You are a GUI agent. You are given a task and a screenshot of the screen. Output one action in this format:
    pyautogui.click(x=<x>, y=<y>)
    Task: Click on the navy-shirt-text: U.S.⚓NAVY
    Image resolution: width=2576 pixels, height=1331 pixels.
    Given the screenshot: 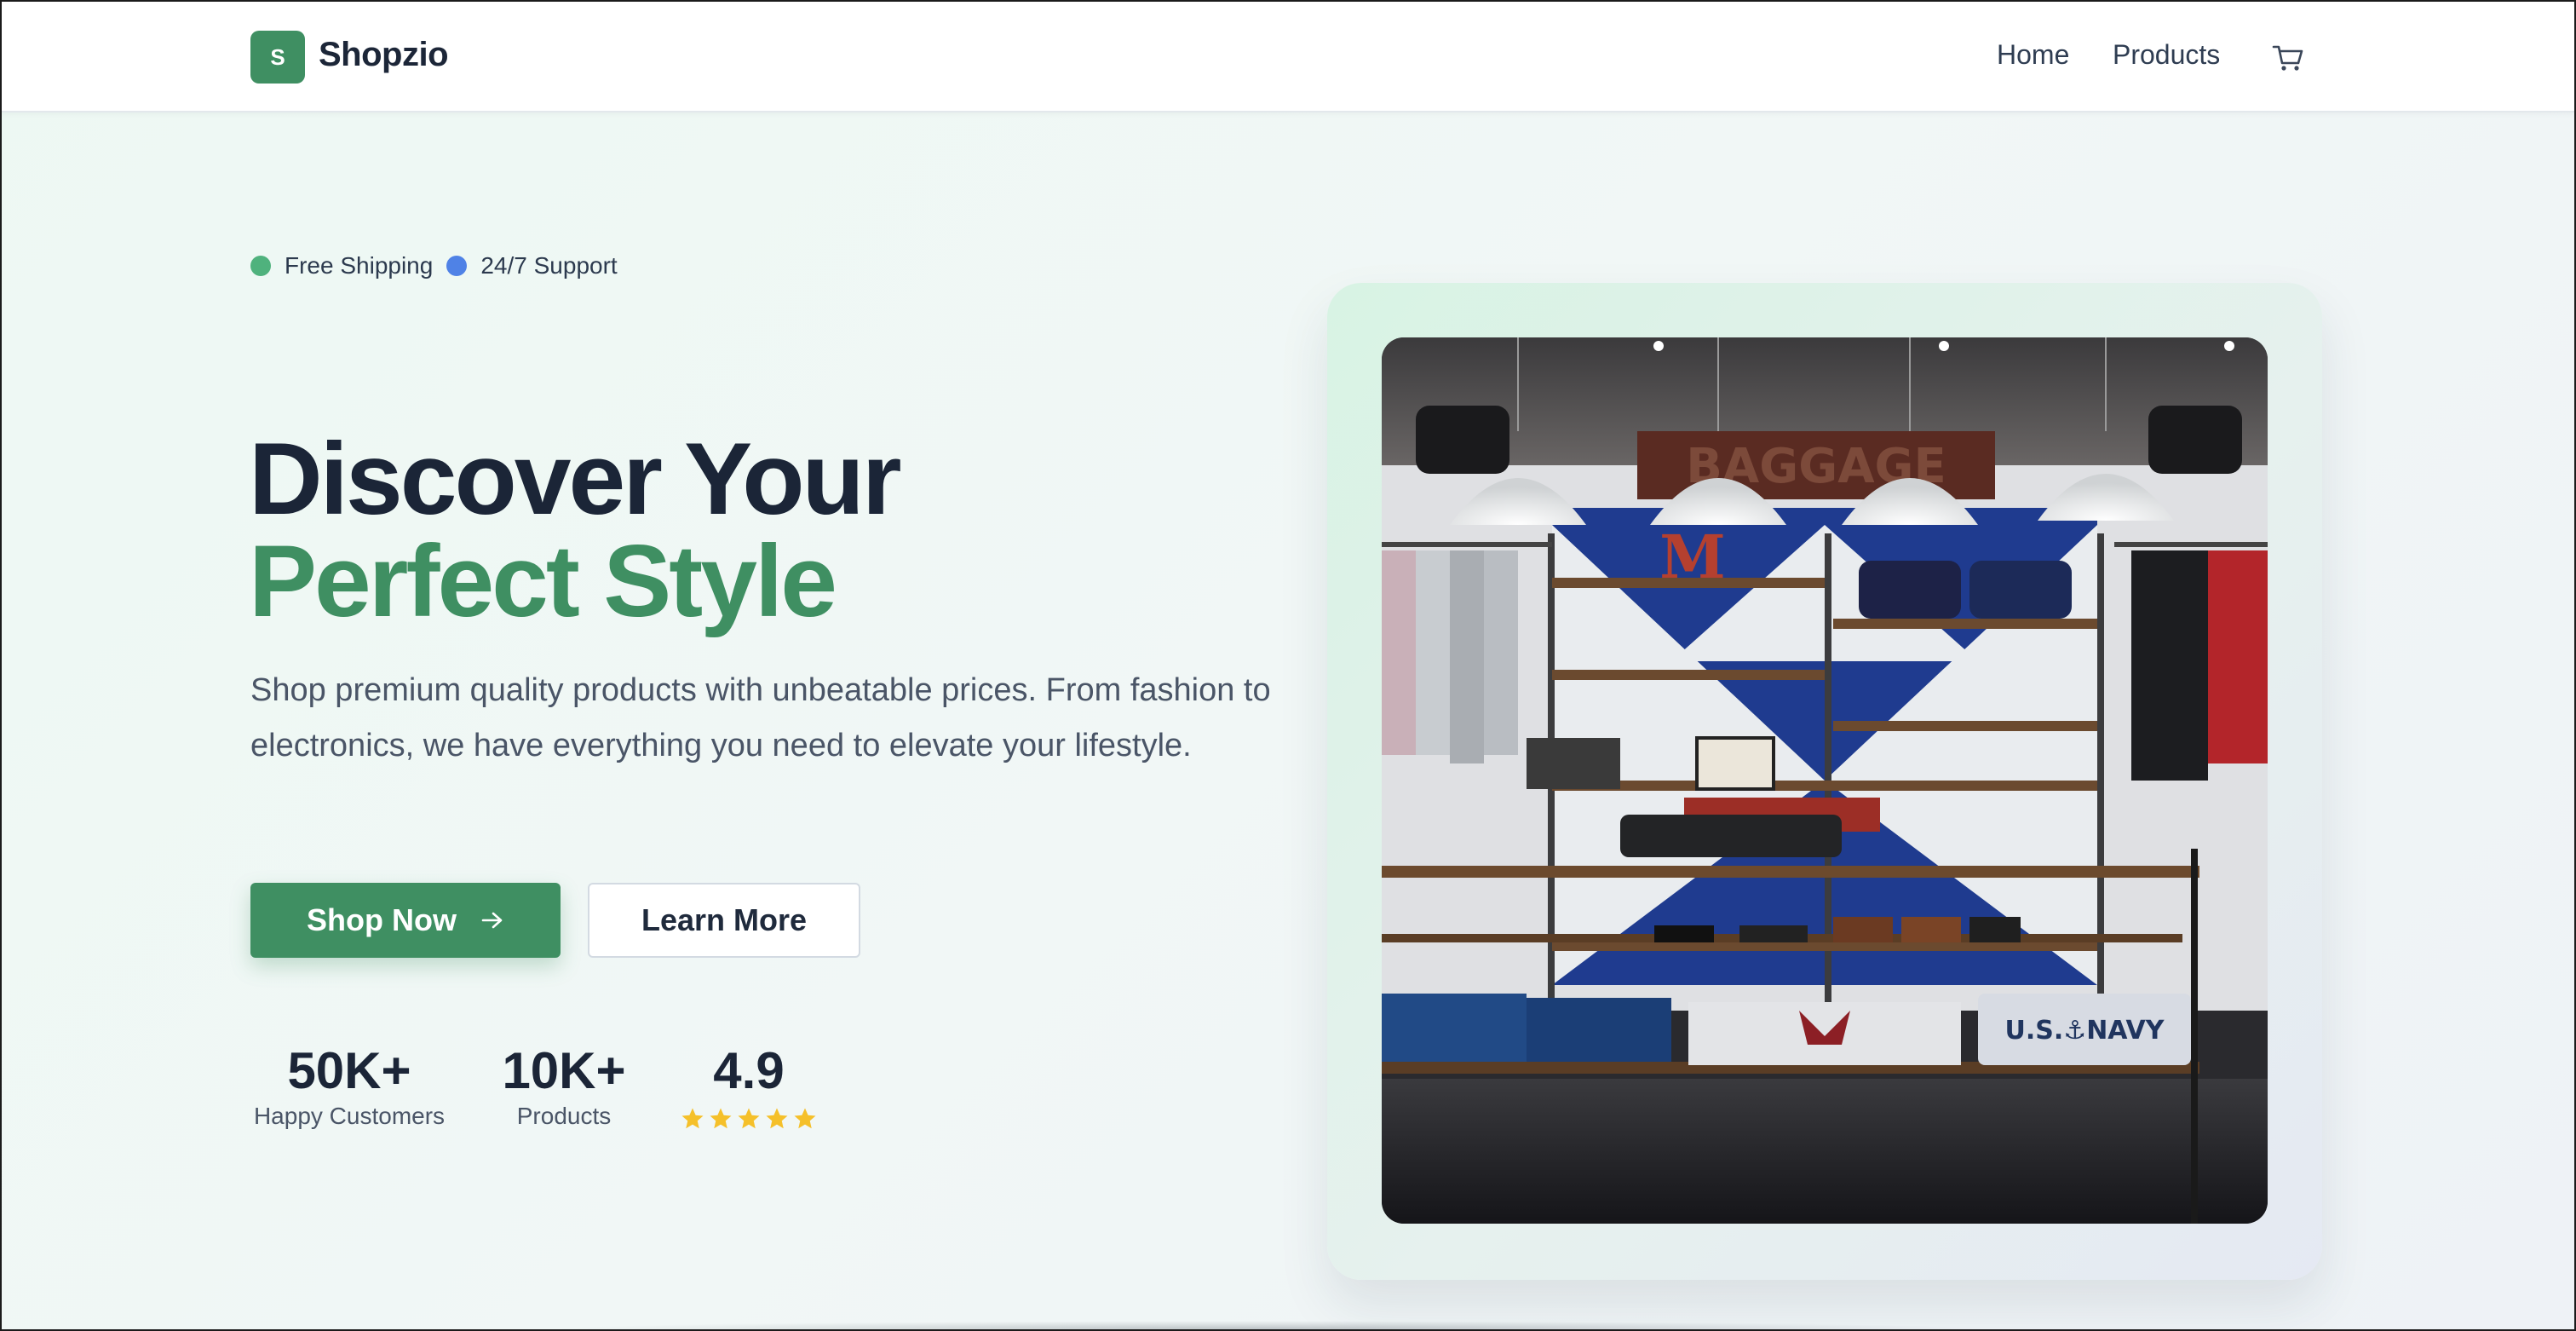 What is the action you would take?
    pyautogui.click(x=2085, y=1031)
    